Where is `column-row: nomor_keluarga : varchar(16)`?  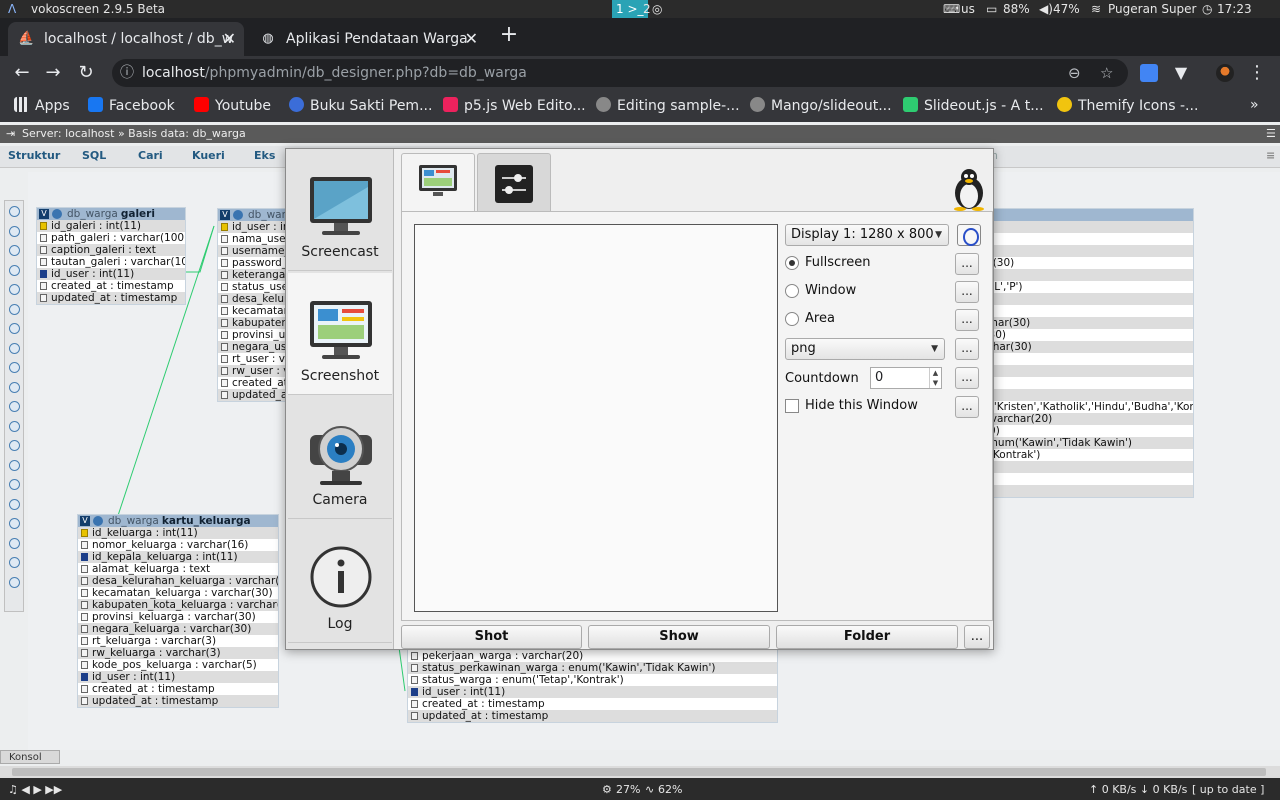 column-row: nomor_keluarga : varchar(16) is located at coordinates (178, 545).